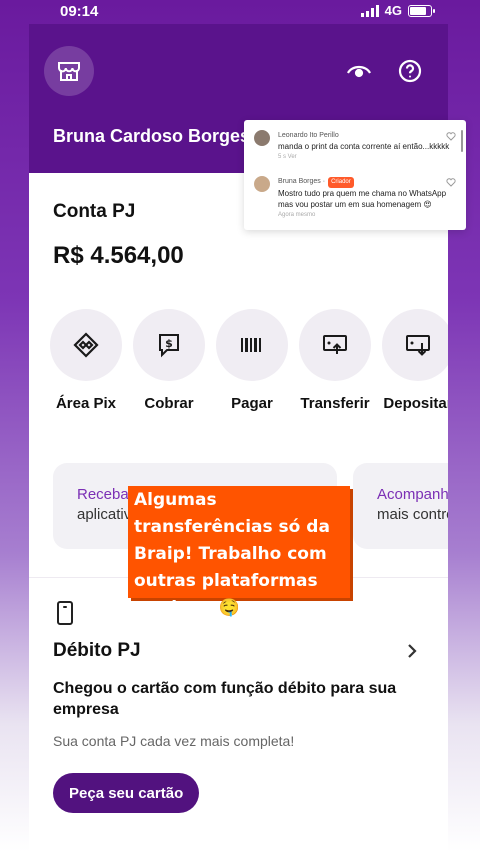  I want to click on status-bar: 09:14 4G, so click(240, 12).